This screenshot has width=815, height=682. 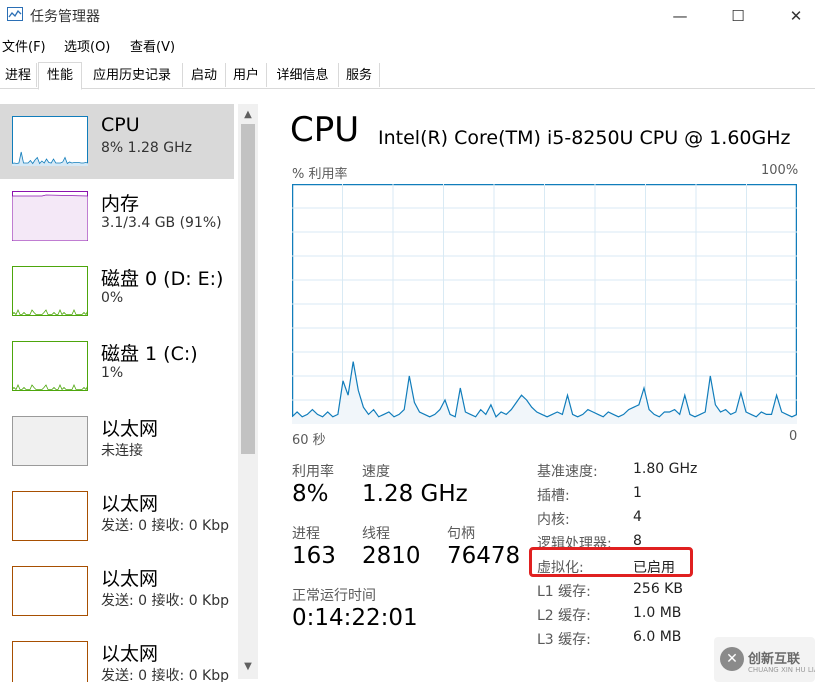 I want to click on menu-options: 选项(O), so click(x=87, y=45).